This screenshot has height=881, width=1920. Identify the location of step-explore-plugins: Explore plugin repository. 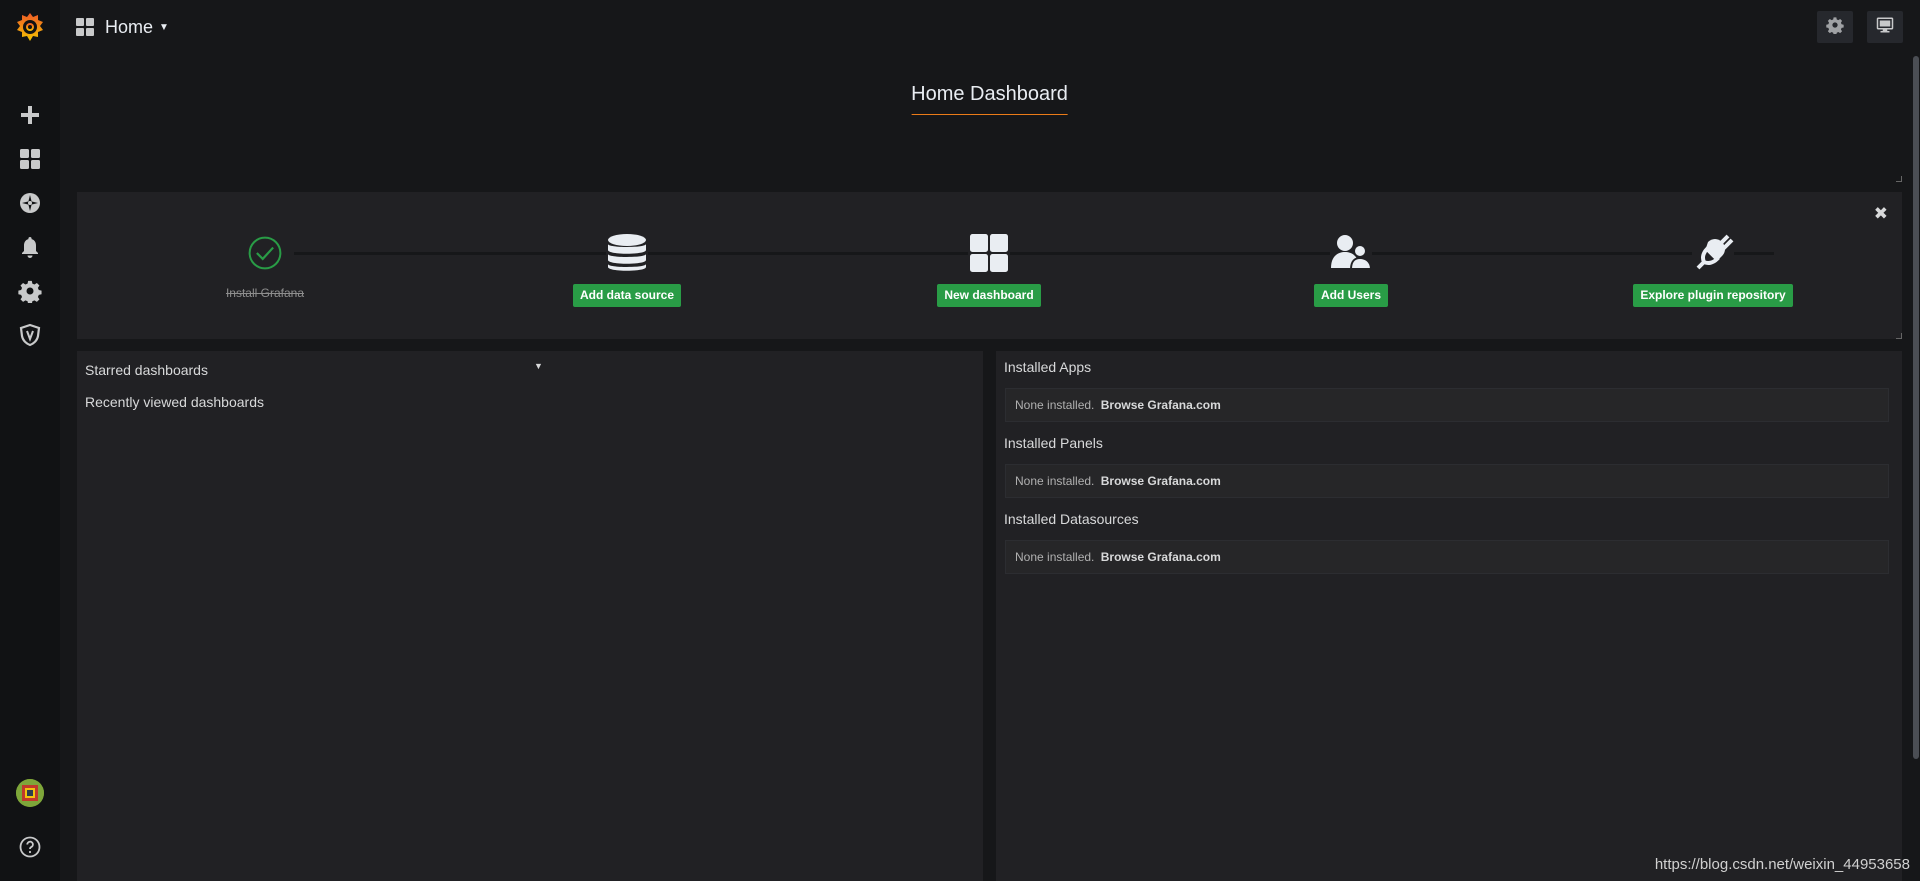
(1713, 269).